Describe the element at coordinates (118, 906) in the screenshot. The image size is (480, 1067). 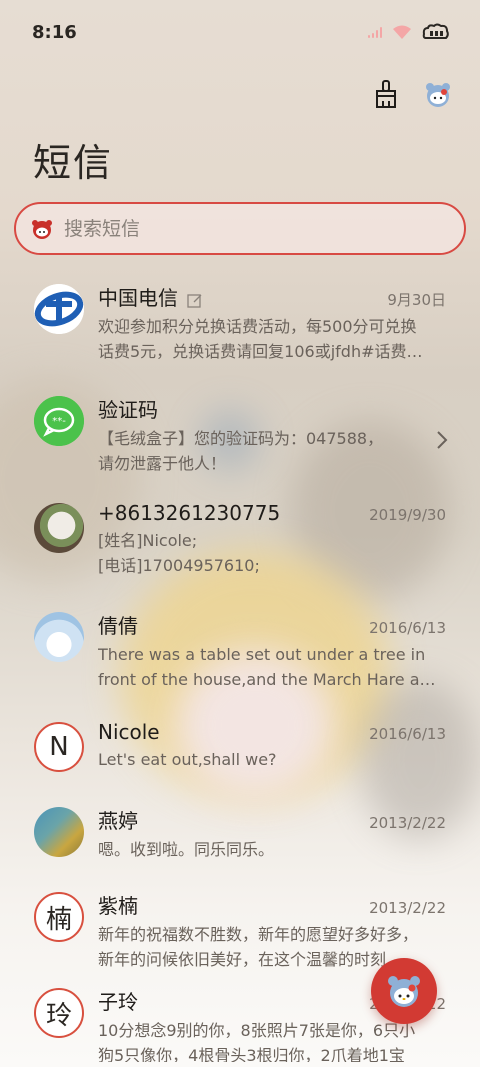
I see `contact-name: 紫楠` at that location.